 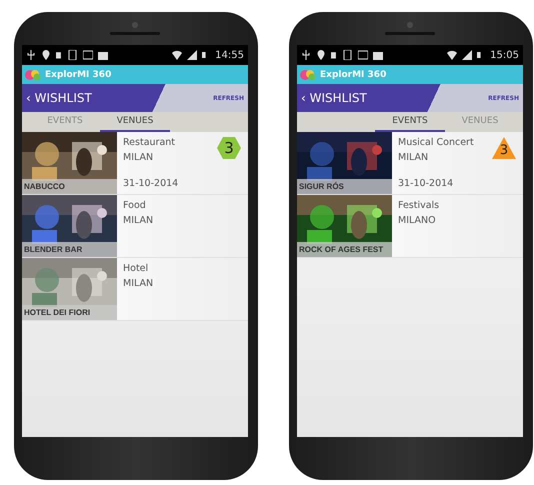 I want to click on list-item: SIGUR RÓS Musical Concert MILAN 31-10-2014 3, so click(x=410, y=163).